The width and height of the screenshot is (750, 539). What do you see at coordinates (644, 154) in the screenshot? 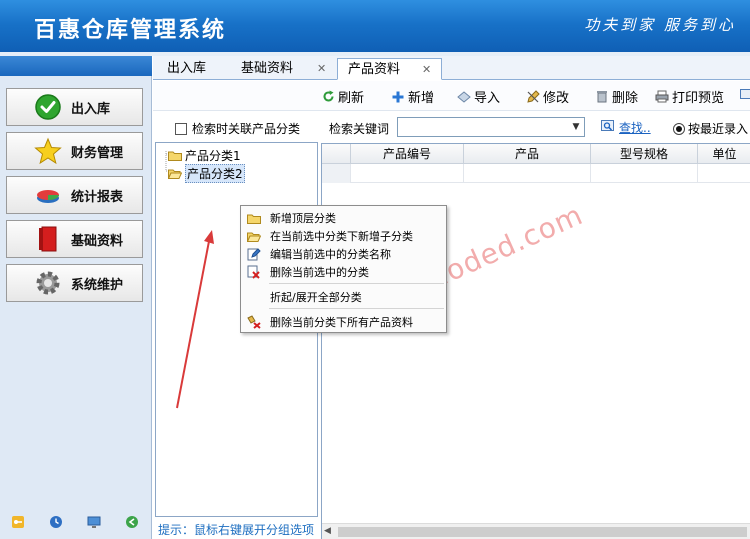
I see `column-header-spec: 型号规格` at bounding box center [644, 154].